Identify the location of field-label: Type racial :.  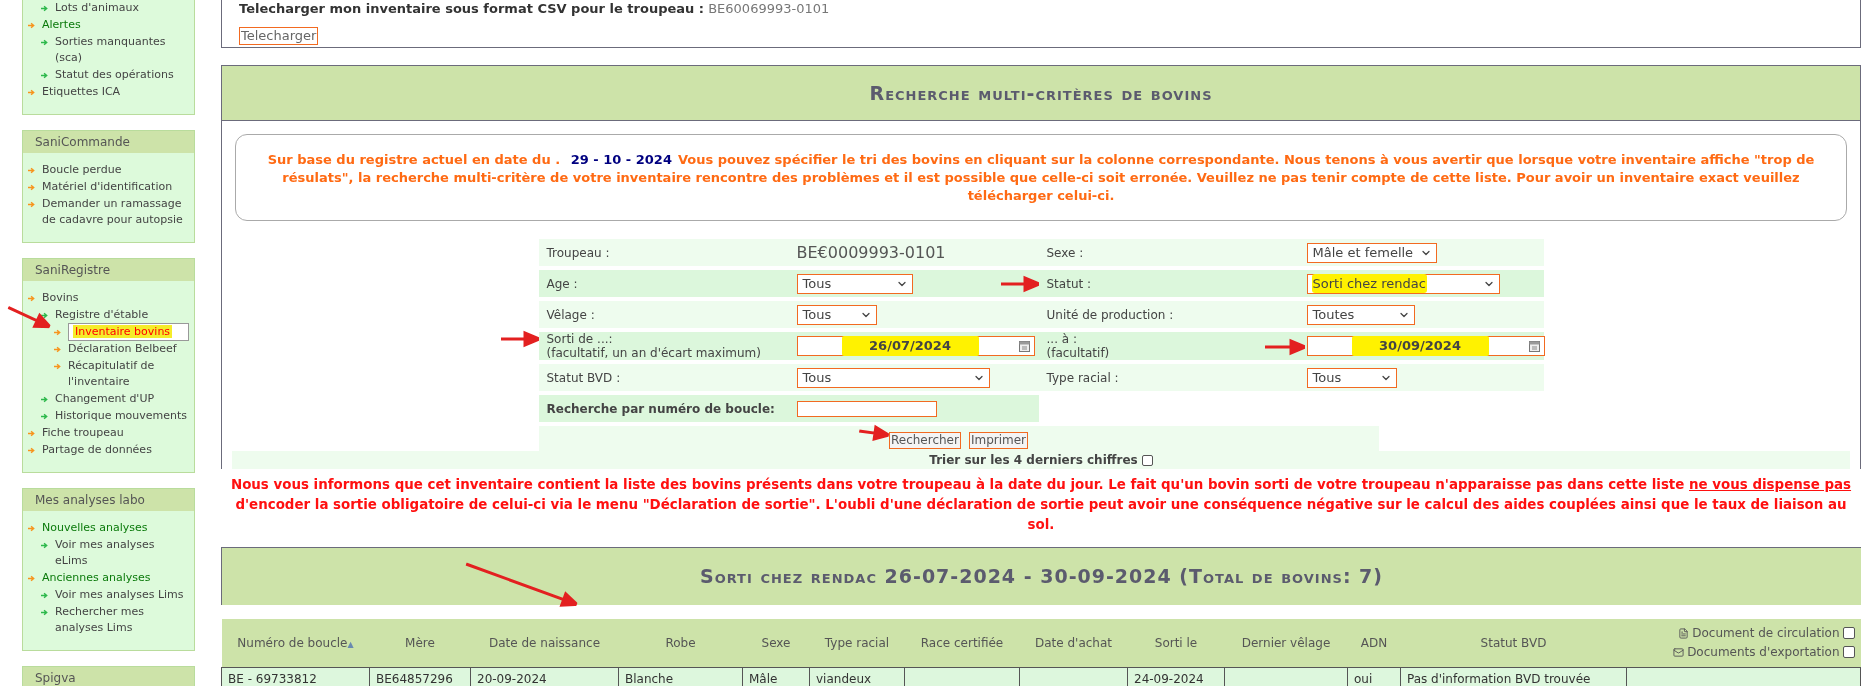
(1082, 377).